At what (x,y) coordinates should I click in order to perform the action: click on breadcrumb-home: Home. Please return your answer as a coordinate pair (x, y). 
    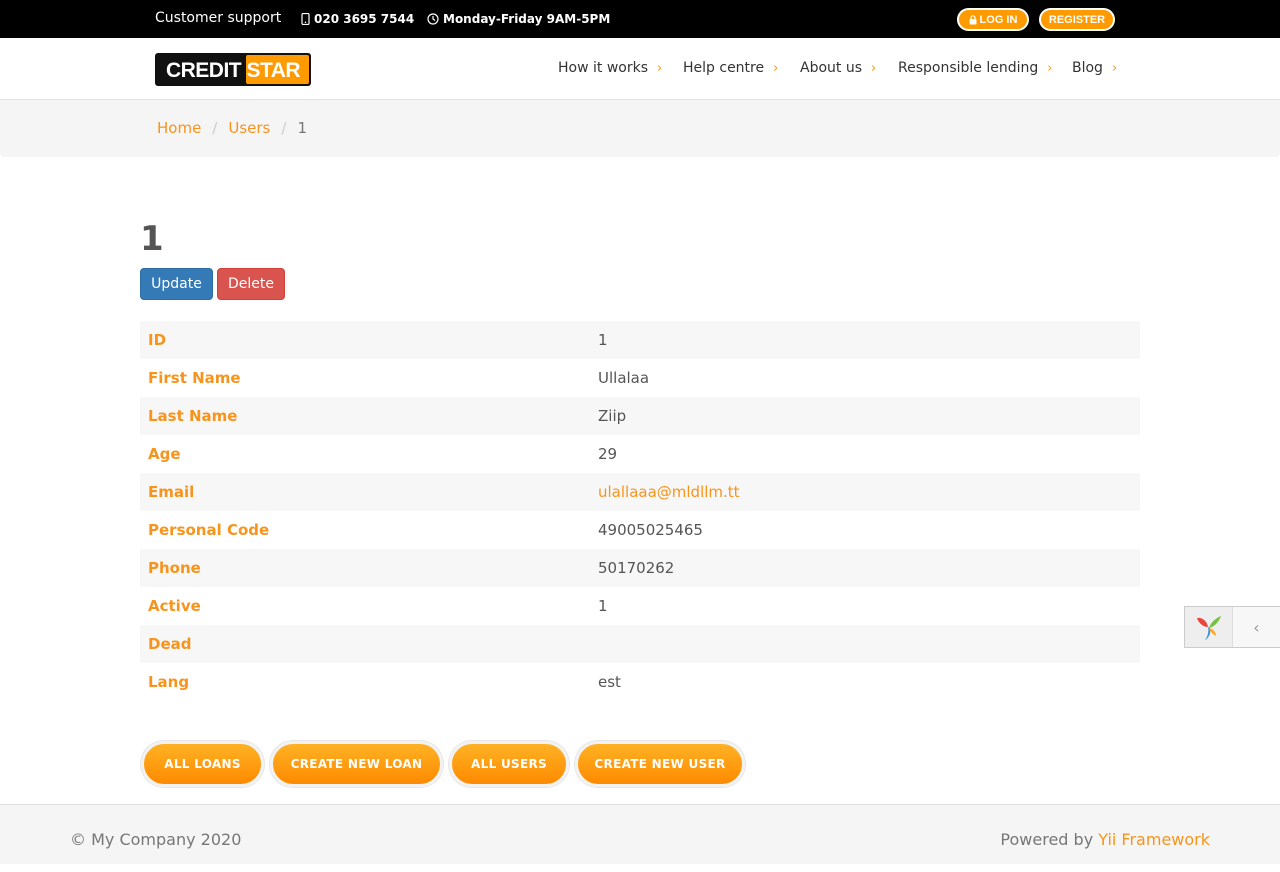
    Looking at the image, I should click on (179, 128).